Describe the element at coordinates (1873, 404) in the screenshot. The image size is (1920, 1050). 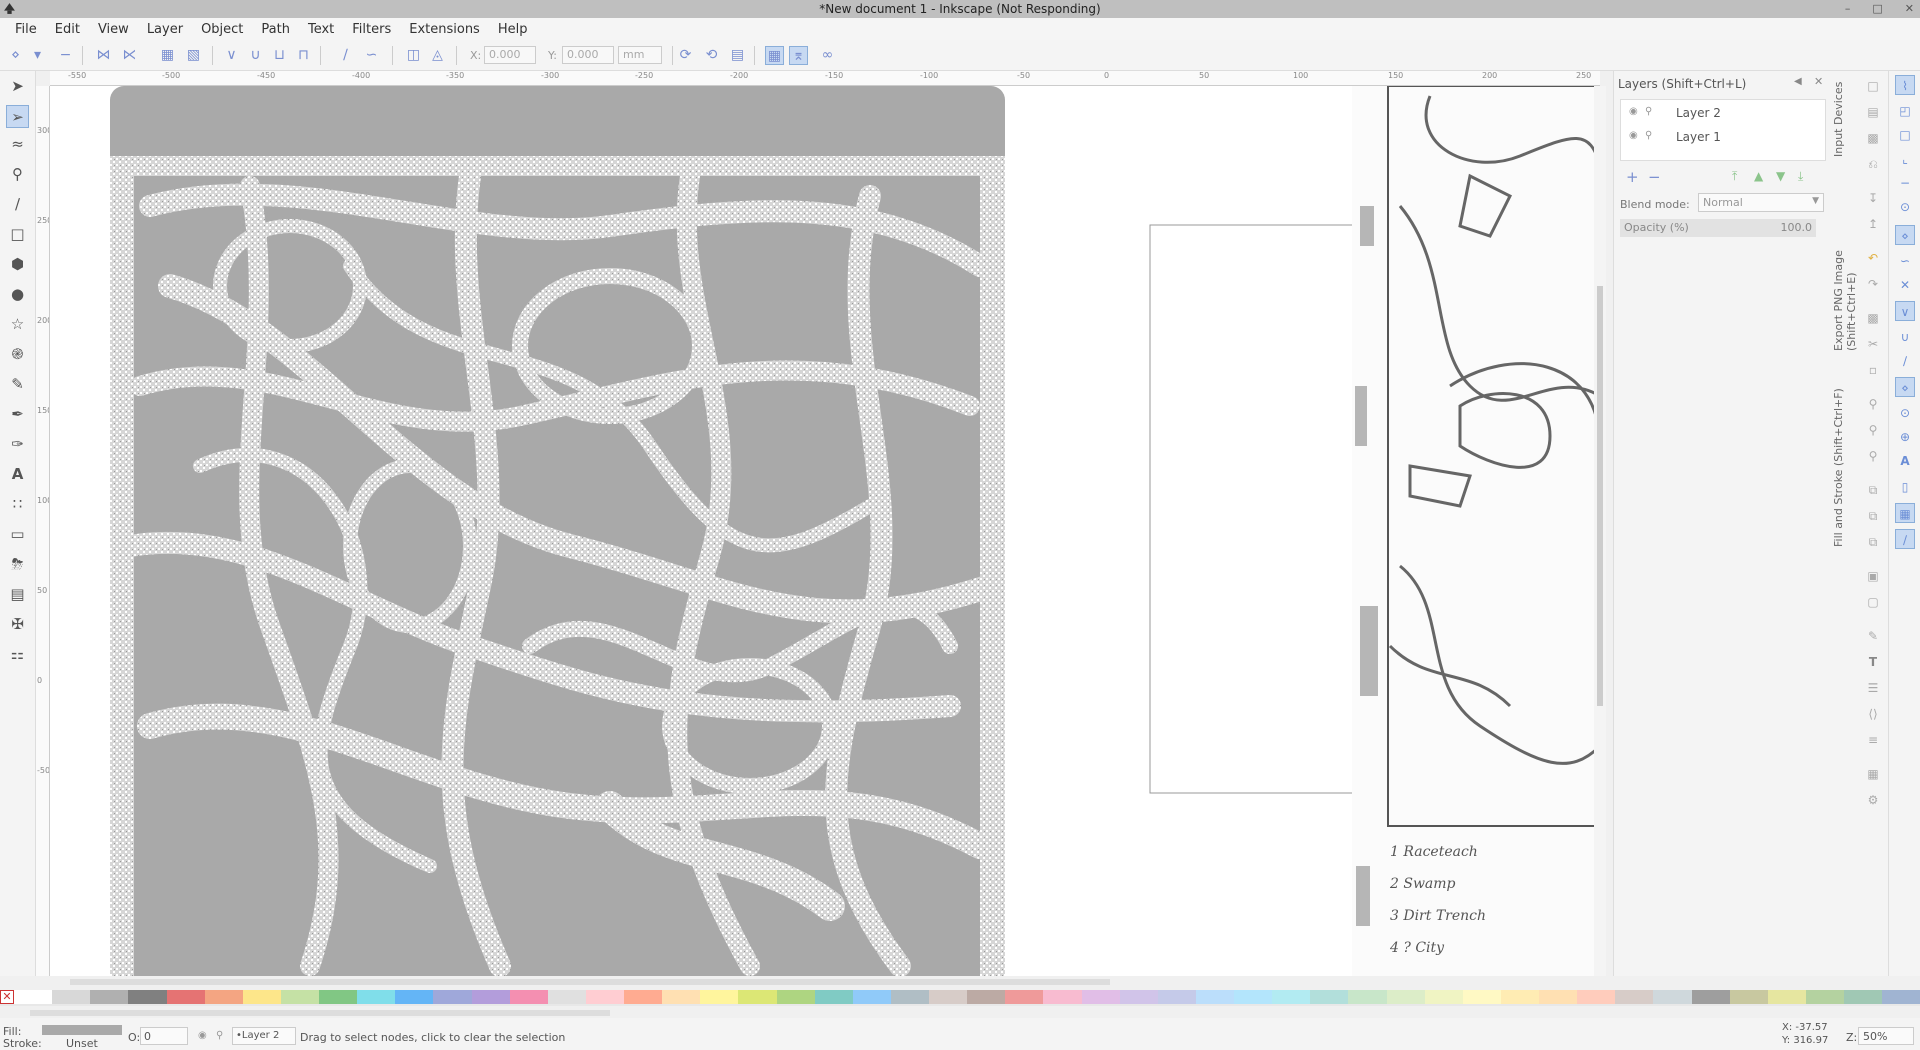
I see `zoom-selection-icon: ⚲` at that location.